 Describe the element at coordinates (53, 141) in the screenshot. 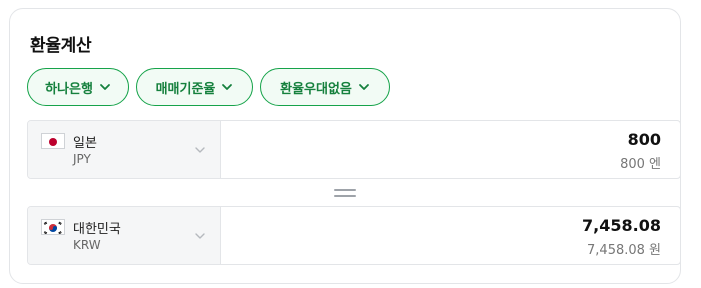

I see `japan-flag-icon` at that location.